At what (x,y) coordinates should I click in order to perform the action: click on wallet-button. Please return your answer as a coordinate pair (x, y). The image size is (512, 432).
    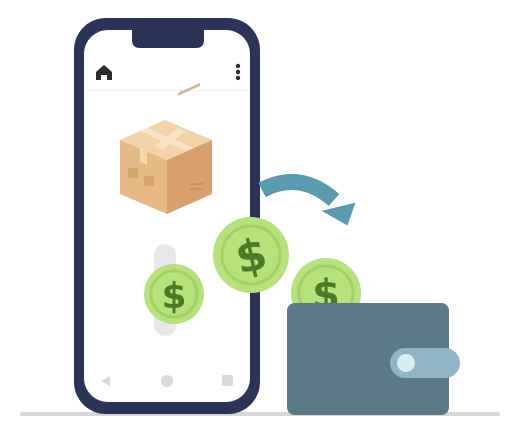
    Looking at the image, I should click on (406, 363).